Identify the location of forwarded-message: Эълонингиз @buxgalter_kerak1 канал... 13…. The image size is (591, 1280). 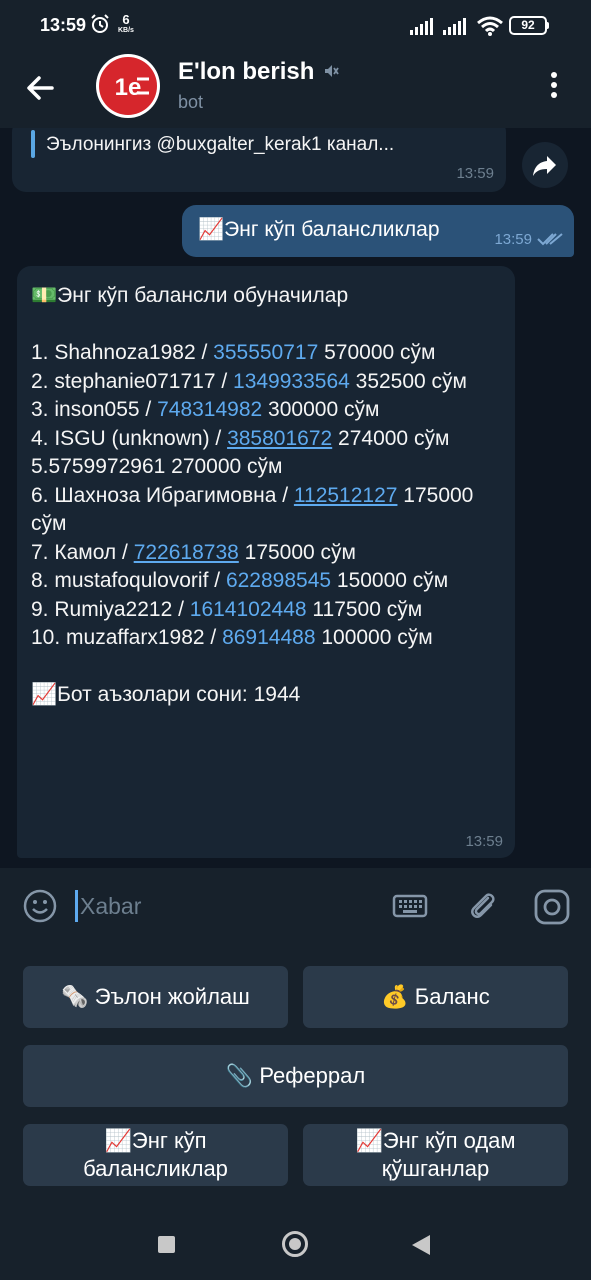
(259, 160).